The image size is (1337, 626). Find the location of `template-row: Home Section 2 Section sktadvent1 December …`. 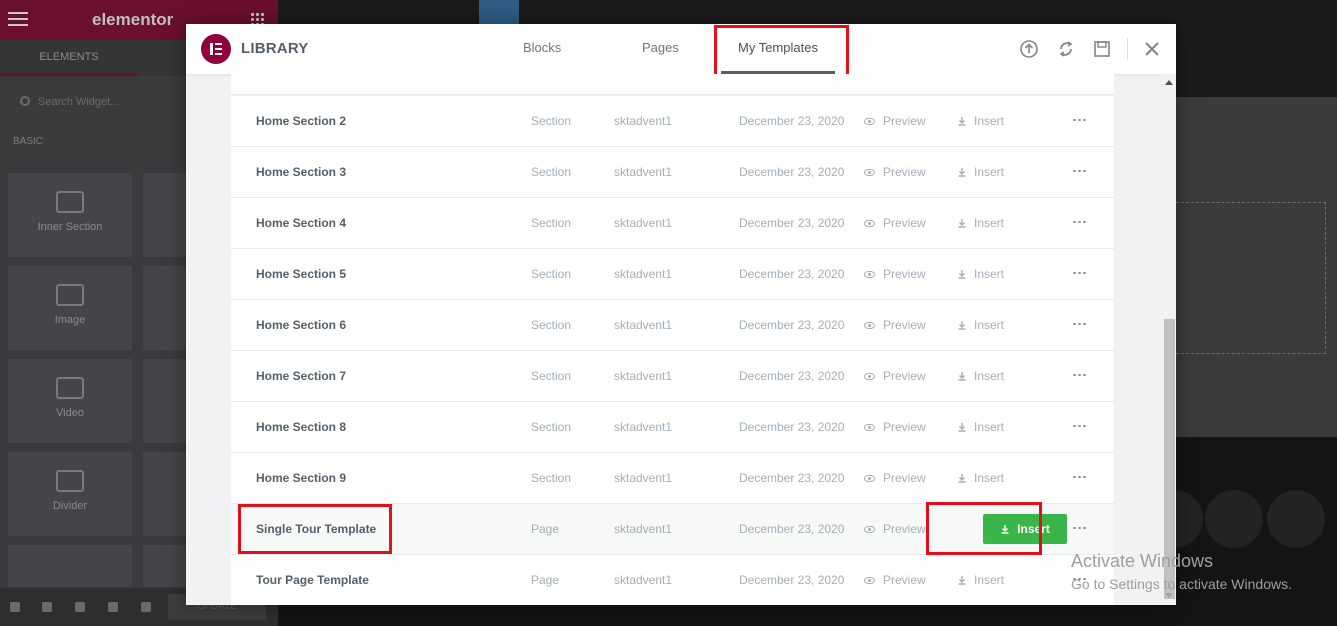

template-row: Home Section 2 Section sktadvent1 December … is located at coordinates (672, 121).